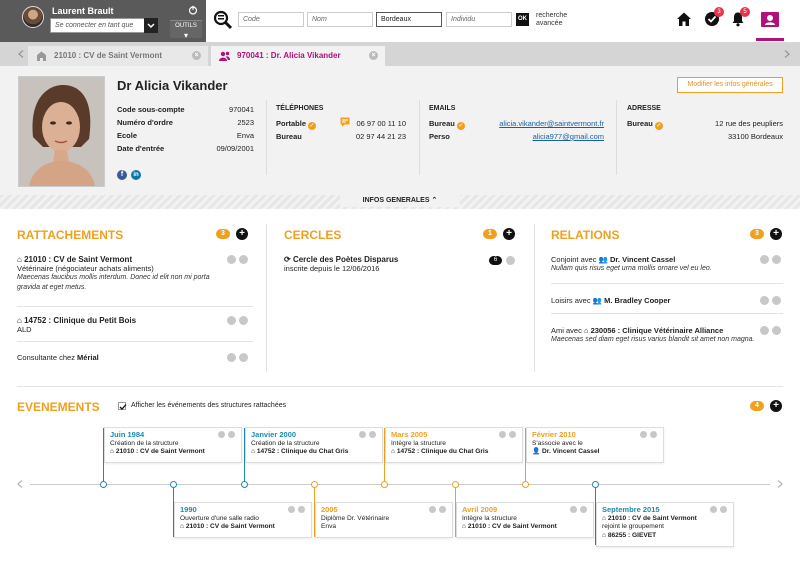  Describe the element at coordinates (757, 234) in the screenshot. I see `relations-count: 3` at that location.